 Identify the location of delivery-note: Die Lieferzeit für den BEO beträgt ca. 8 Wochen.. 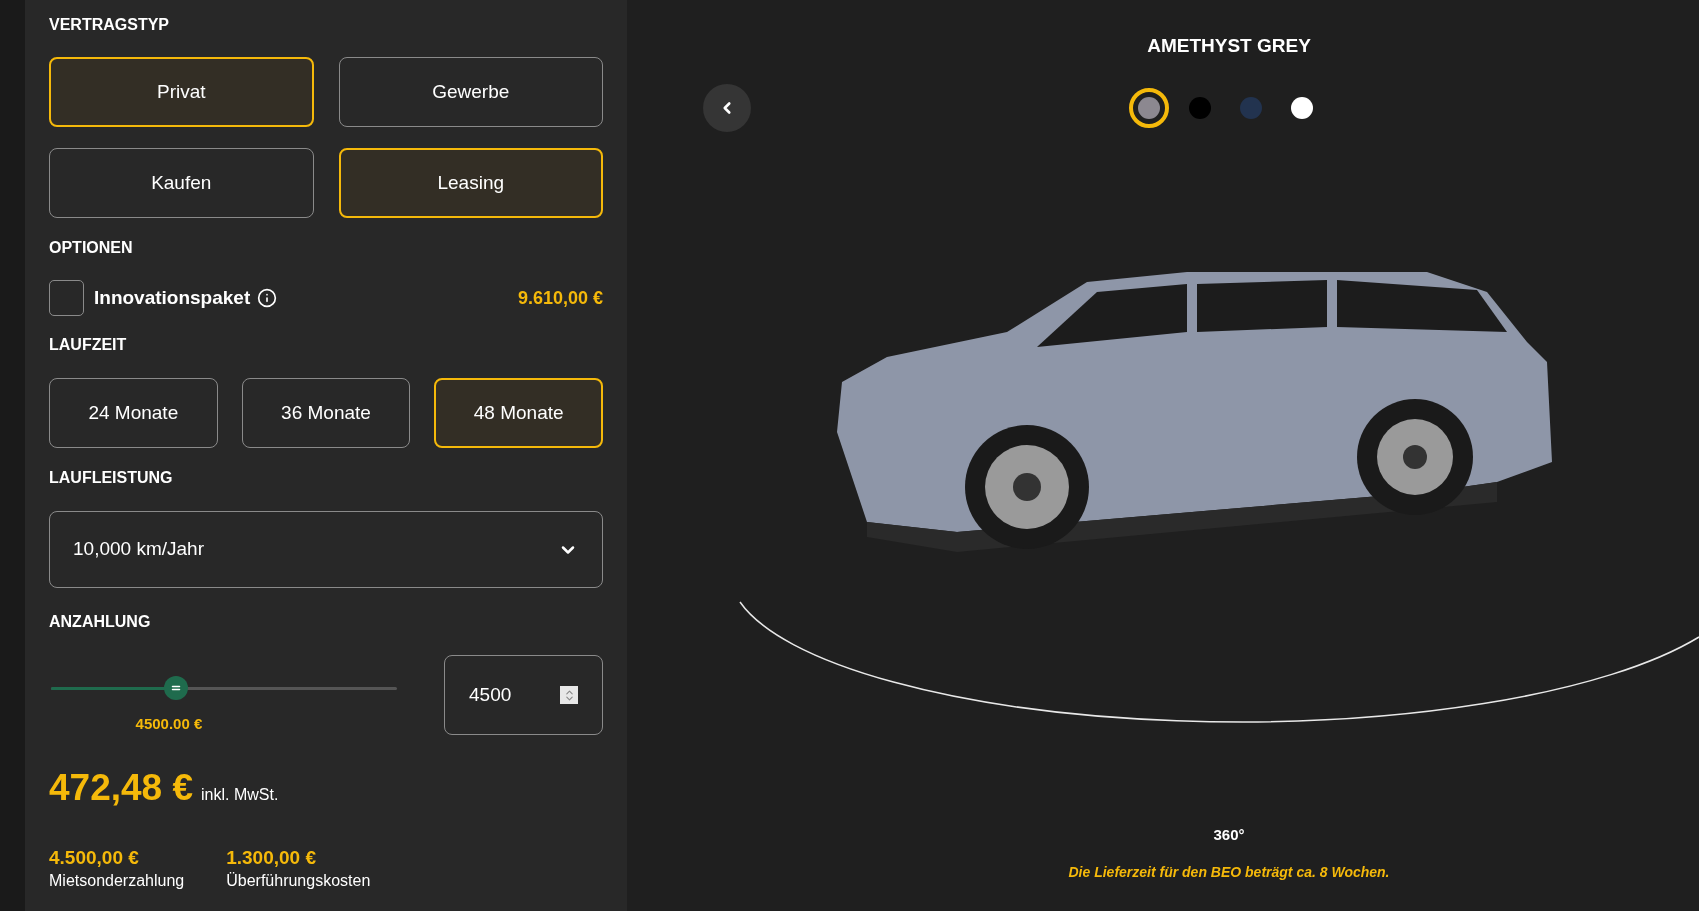
(1229, 872).